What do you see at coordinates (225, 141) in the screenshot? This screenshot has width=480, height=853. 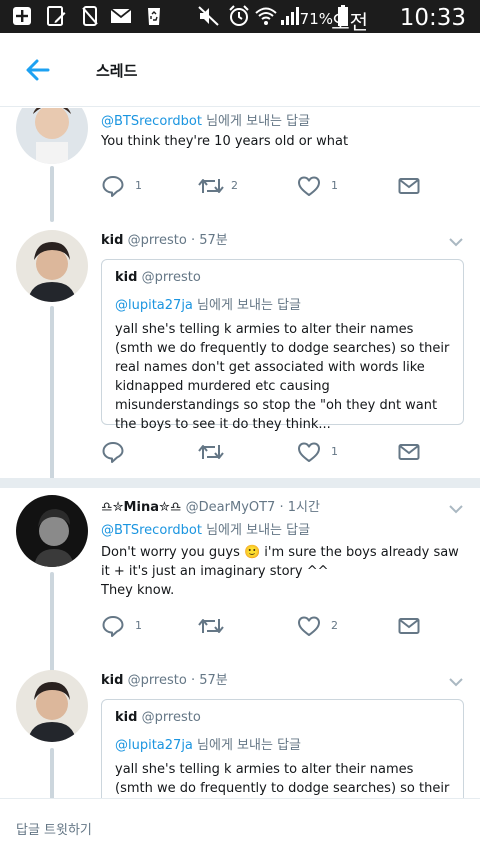 I see `tweet-text: You think they're 10 years old or what` at bounding box center [225, 141].